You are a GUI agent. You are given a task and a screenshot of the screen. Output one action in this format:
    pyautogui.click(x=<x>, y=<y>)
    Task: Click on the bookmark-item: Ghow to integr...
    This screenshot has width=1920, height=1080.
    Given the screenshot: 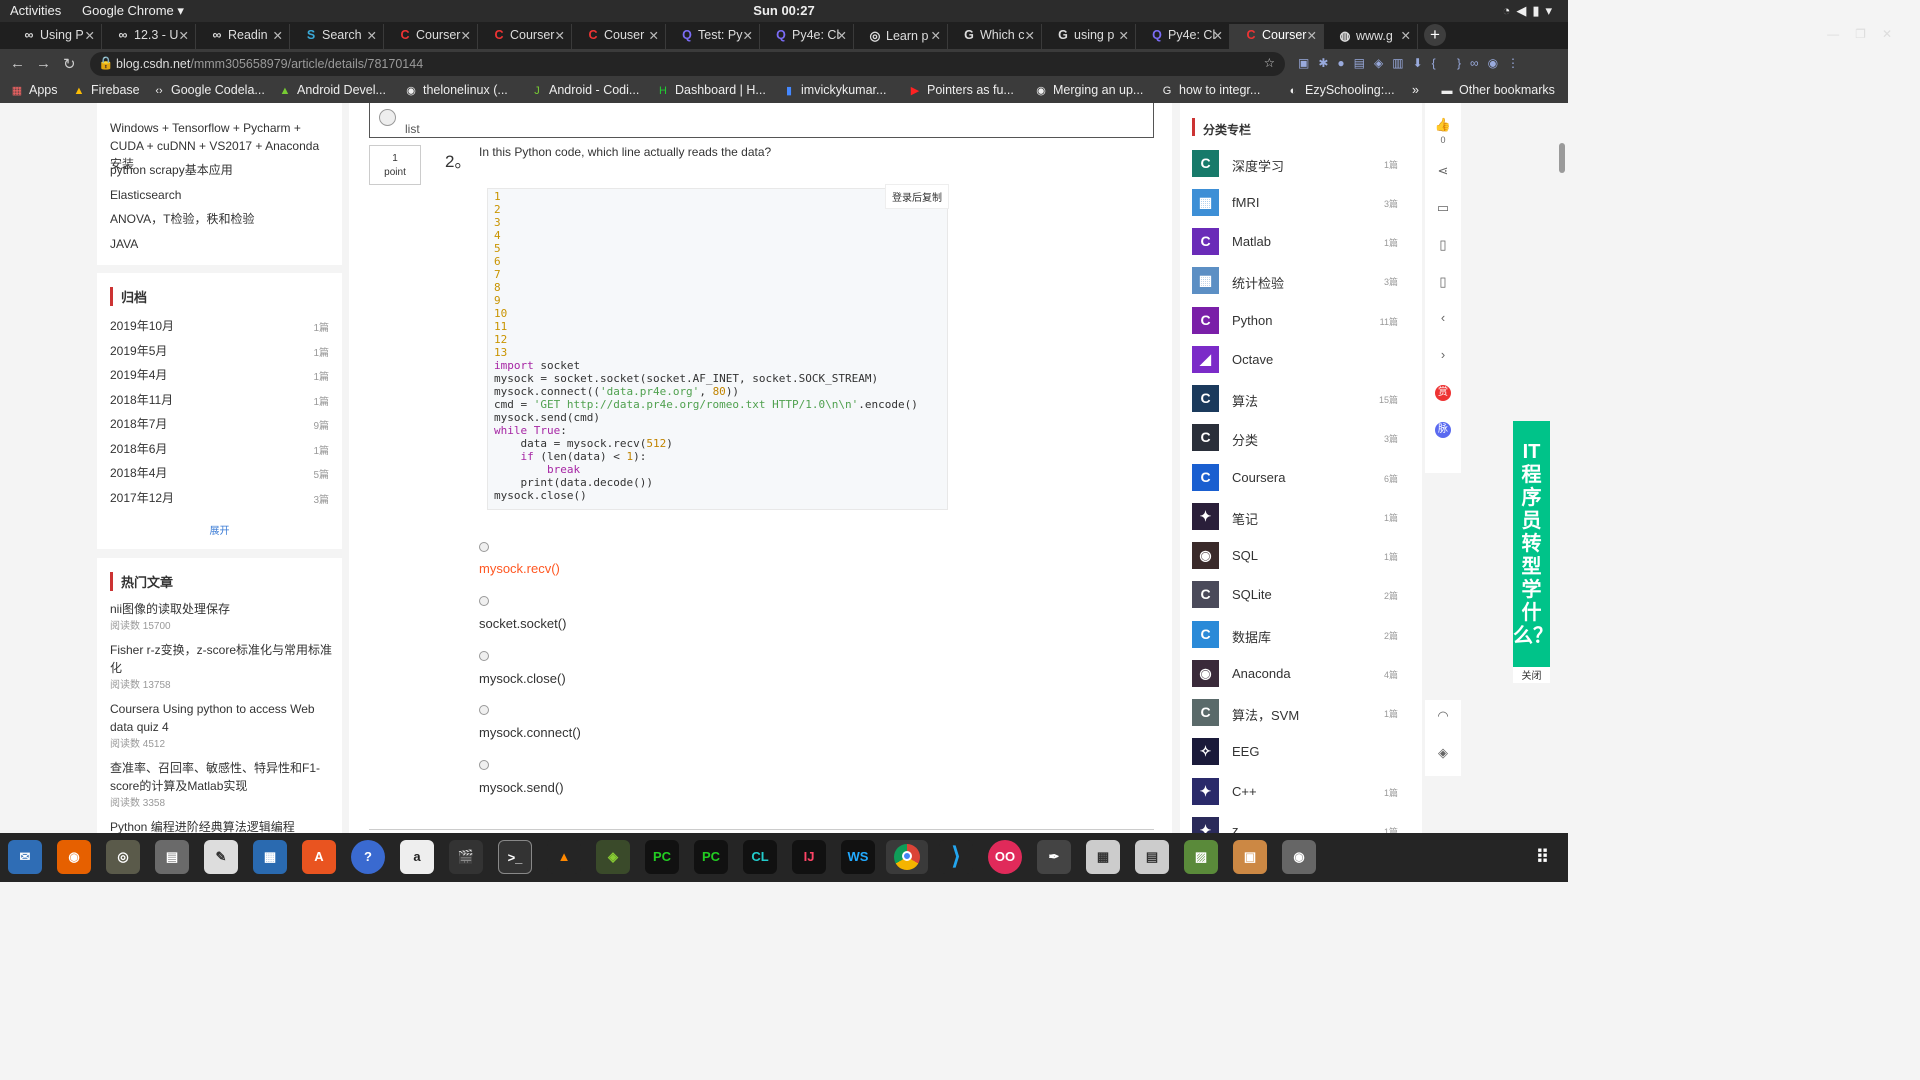 What is the action you would take?
    pyautogui.click(x=1210, y=90)
    